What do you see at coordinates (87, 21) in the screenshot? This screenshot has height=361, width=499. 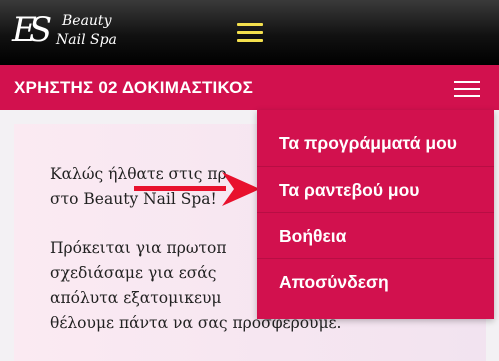 I see `logo-text-beauty: Beauty` at bounding box center [87, 21].